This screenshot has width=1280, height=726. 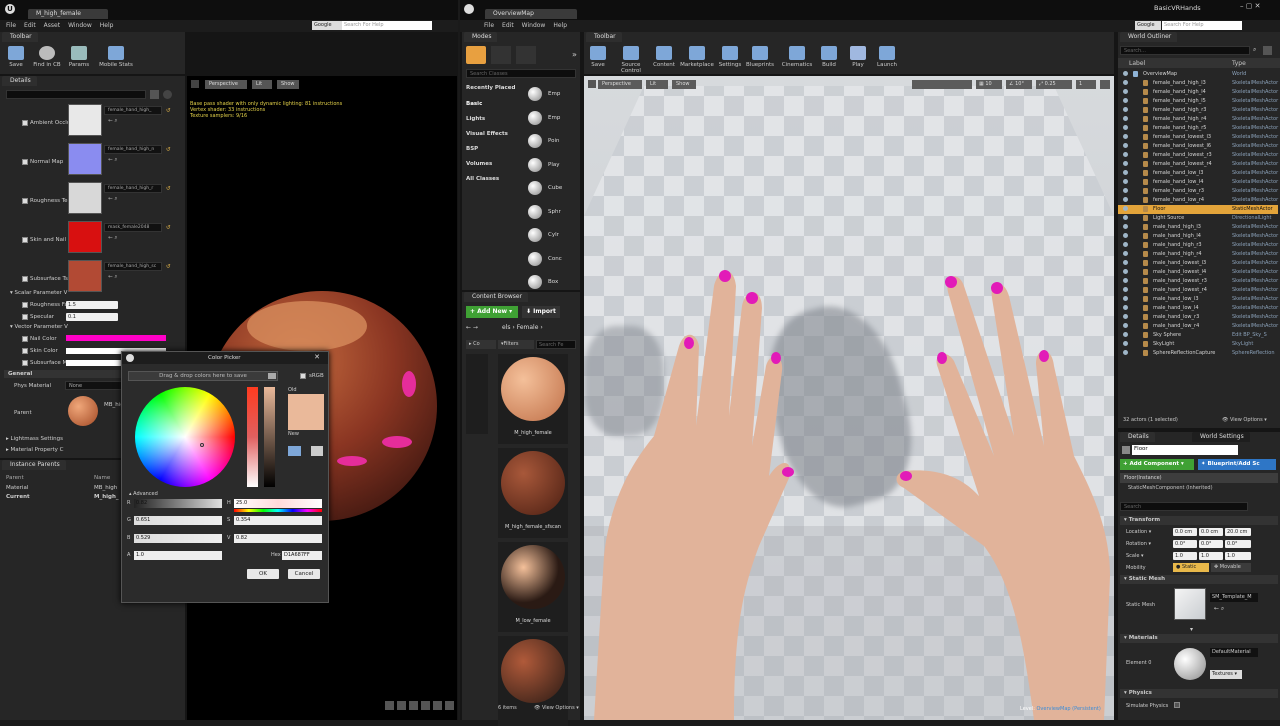 What do you see at coordinates (1202, 25) in the screenshot?
I see `help-search-input: Search For Help` at bounding box center [1202, 25].